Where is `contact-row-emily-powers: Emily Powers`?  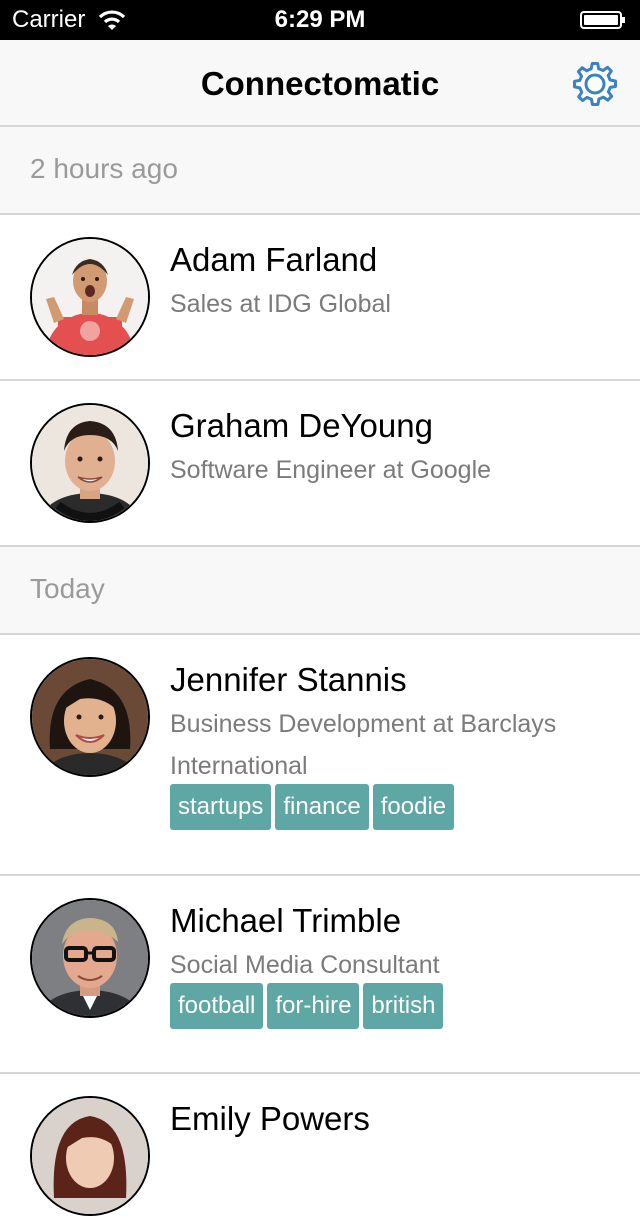
contact-row-emily-powers: Emily Powers is located at coordinates (320, 1145).